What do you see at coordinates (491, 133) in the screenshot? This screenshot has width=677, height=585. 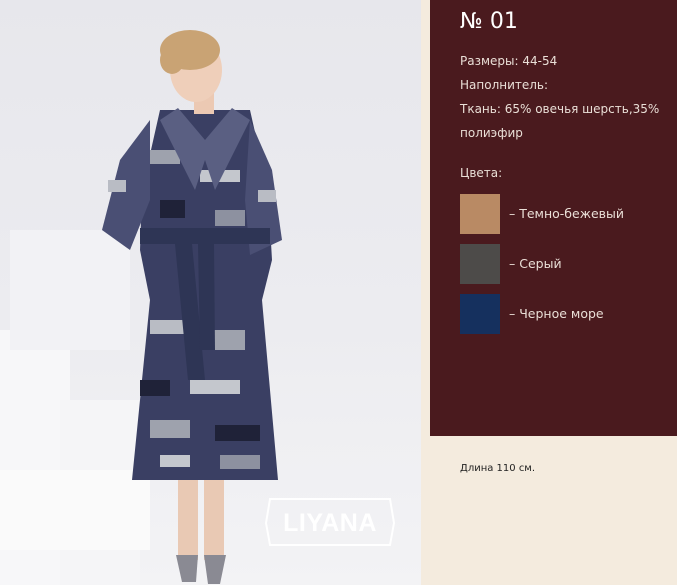 I see `fabric-text-line2: полиэфир` at bounding box center [491, 133].